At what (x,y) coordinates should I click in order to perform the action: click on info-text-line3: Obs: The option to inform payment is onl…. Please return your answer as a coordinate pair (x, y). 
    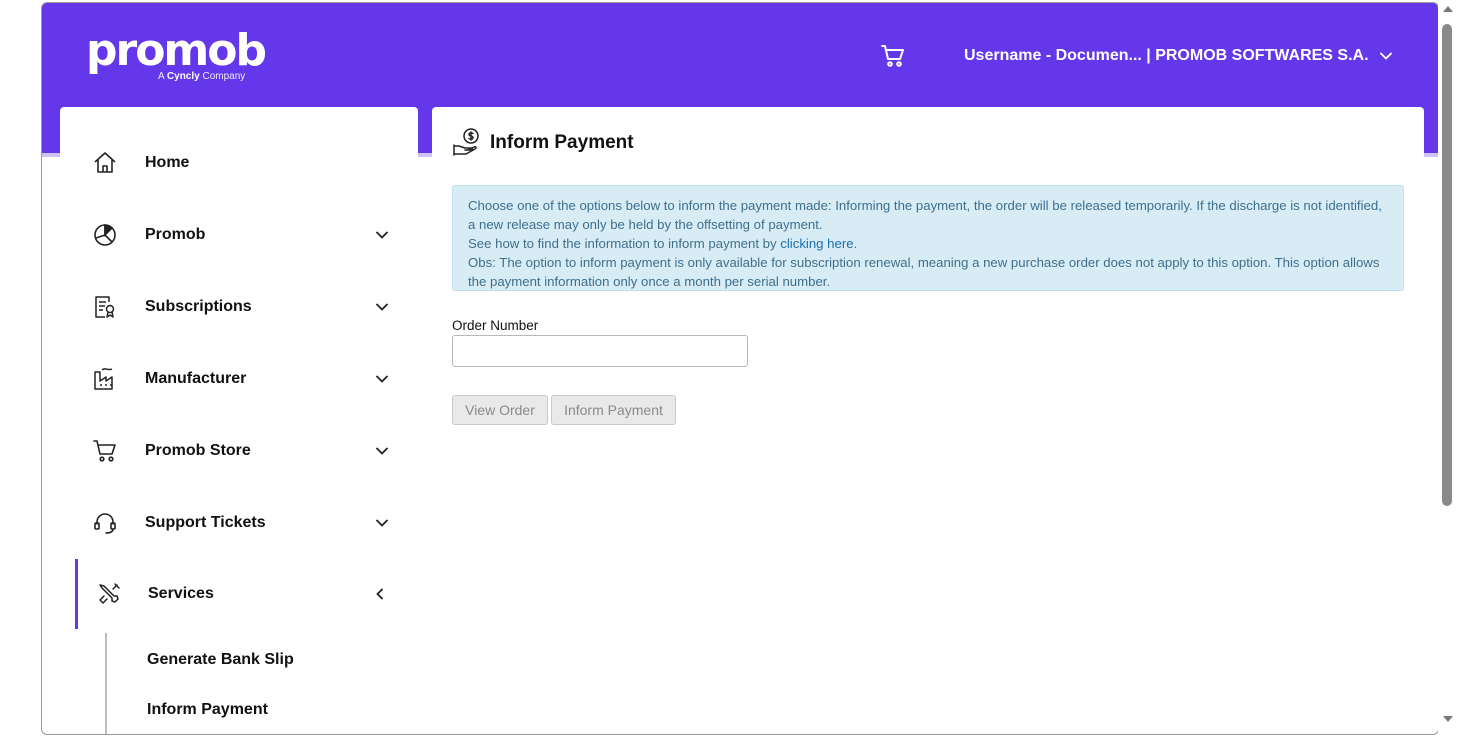
    Looking at the image, I should click on (924, 272).